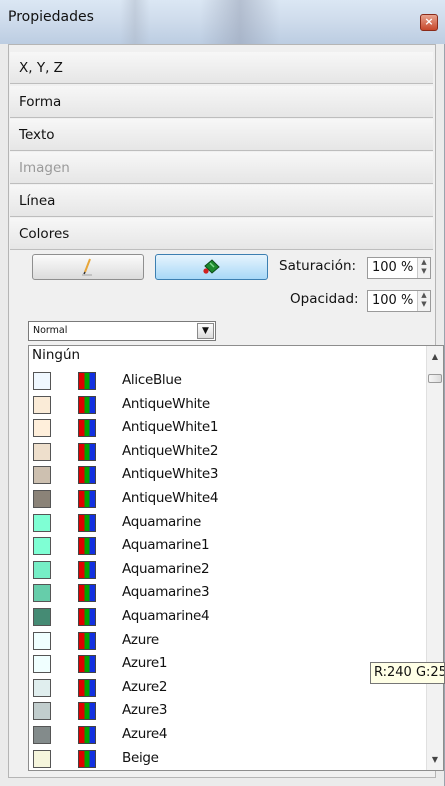 This screenshot has height=786, width=445. Describe the element at coordinates (221, 68) in the screenshot. I see `section-xyz: X, Y, Z` at that location.